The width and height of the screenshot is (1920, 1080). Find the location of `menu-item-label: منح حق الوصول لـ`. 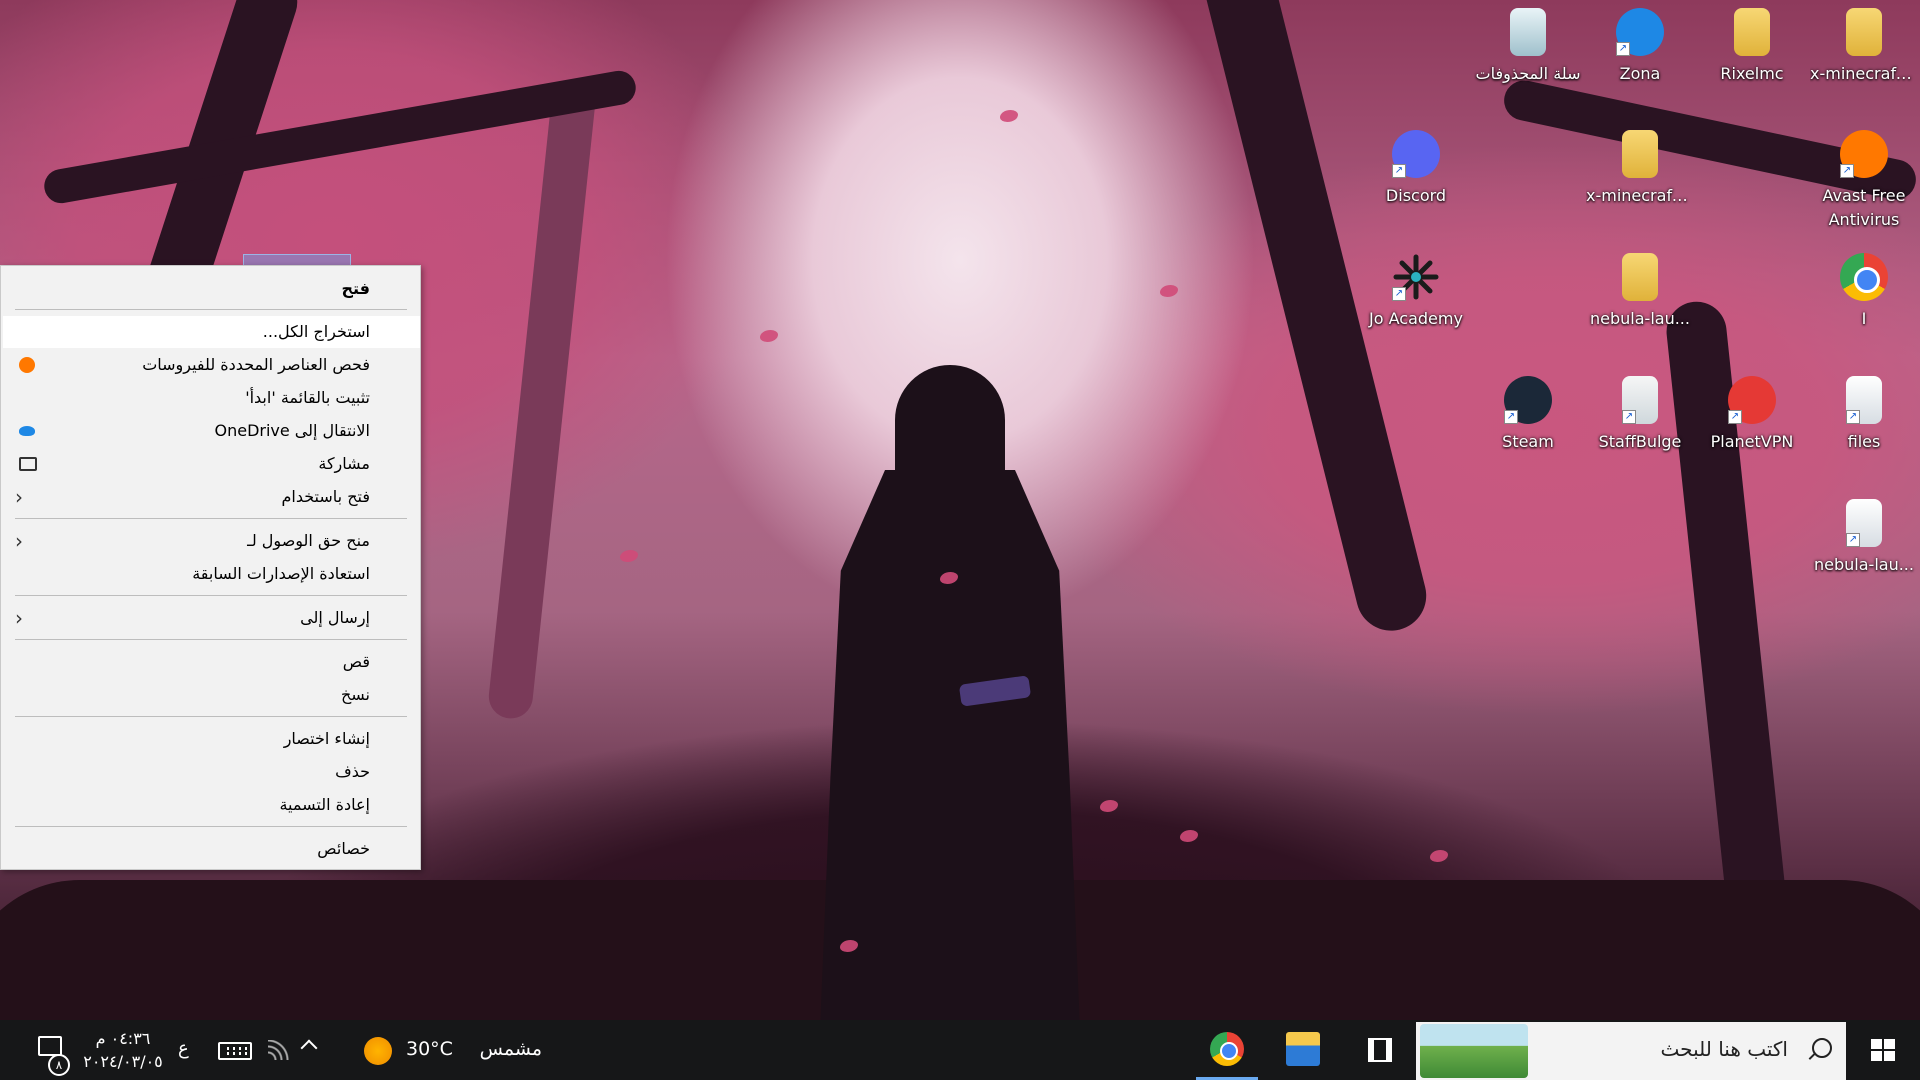

menu-item-label: منح حق الوصول لـ is located at coordinates (308, 540).